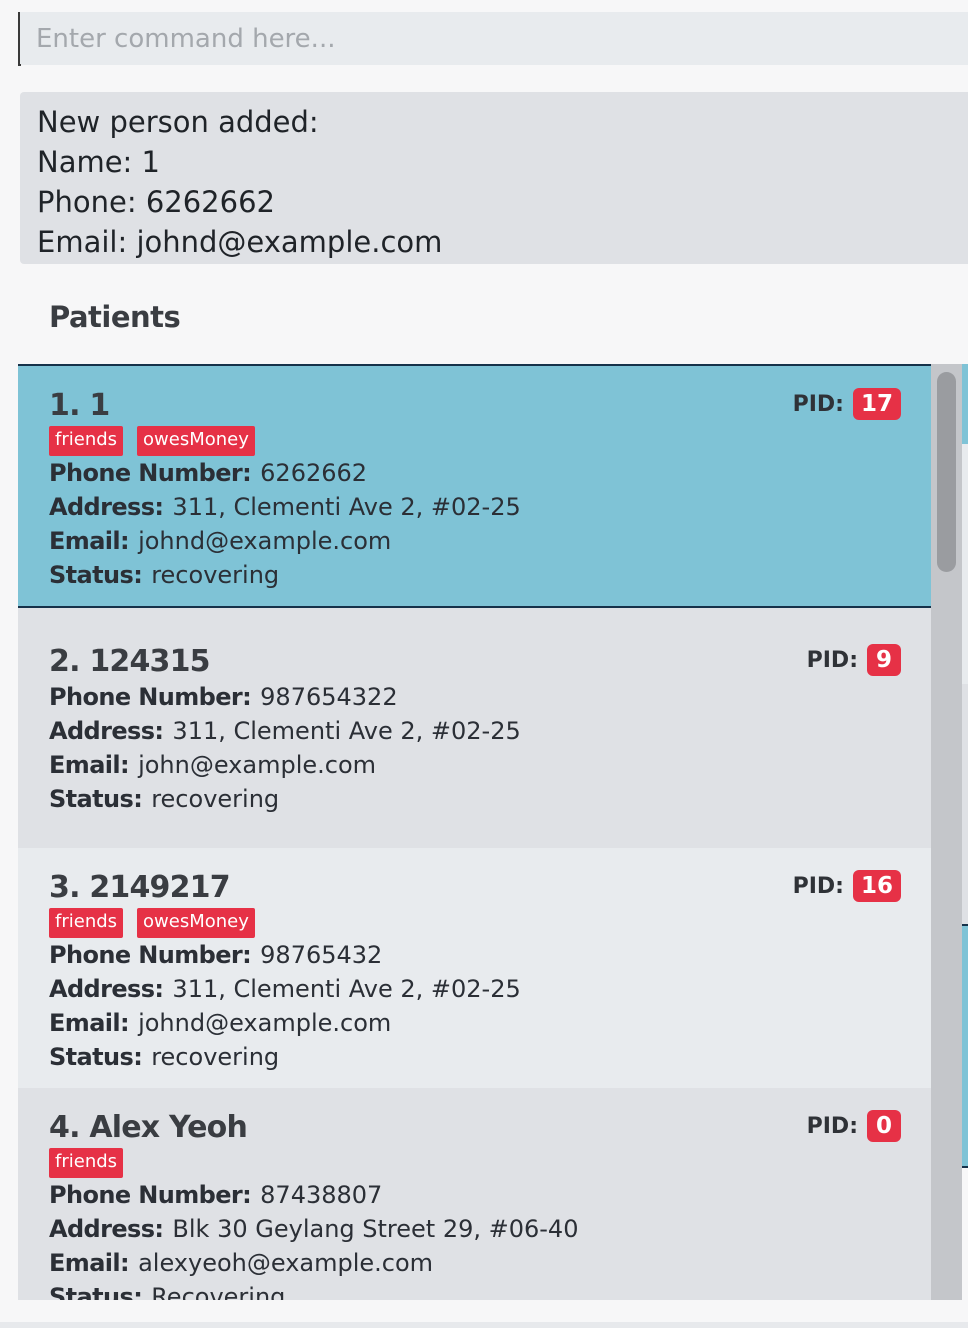 Image resolution: width=968 pixels, height=1328 pixels. I want to click on tag-list: friends, so click(474, 1163).